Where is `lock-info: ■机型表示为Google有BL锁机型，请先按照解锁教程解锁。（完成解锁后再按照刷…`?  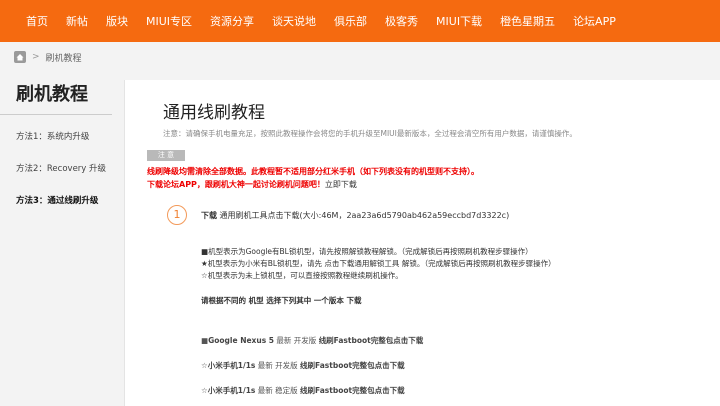 lock-info: ■机型表示为Google有BL锁机型，请先按照解锁教程解锁。（完成解锁后再按照刷… is located at coordinates (378, 264).